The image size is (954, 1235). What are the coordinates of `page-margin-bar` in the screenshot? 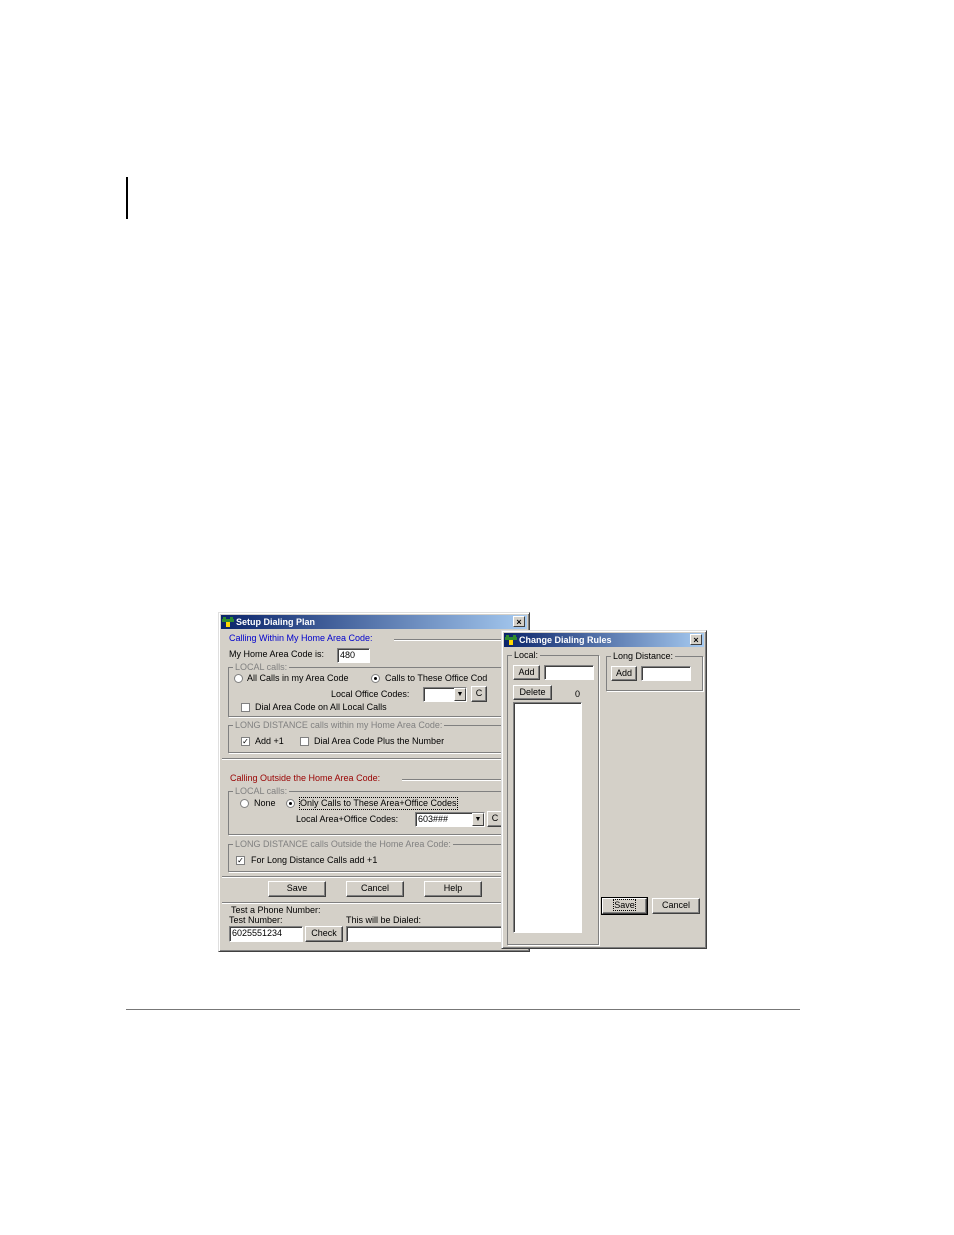 It's located at (127, 198).